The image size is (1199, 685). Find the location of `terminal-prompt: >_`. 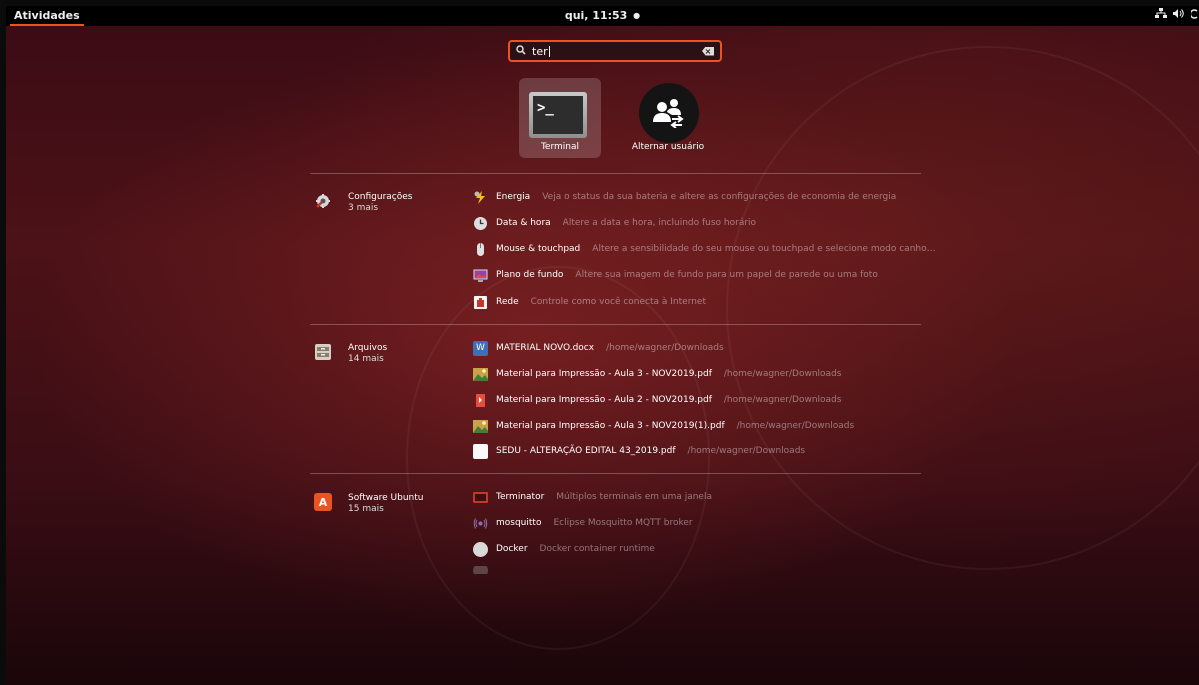

terminal-prompt: >_ is located at coordinates (558, 115).